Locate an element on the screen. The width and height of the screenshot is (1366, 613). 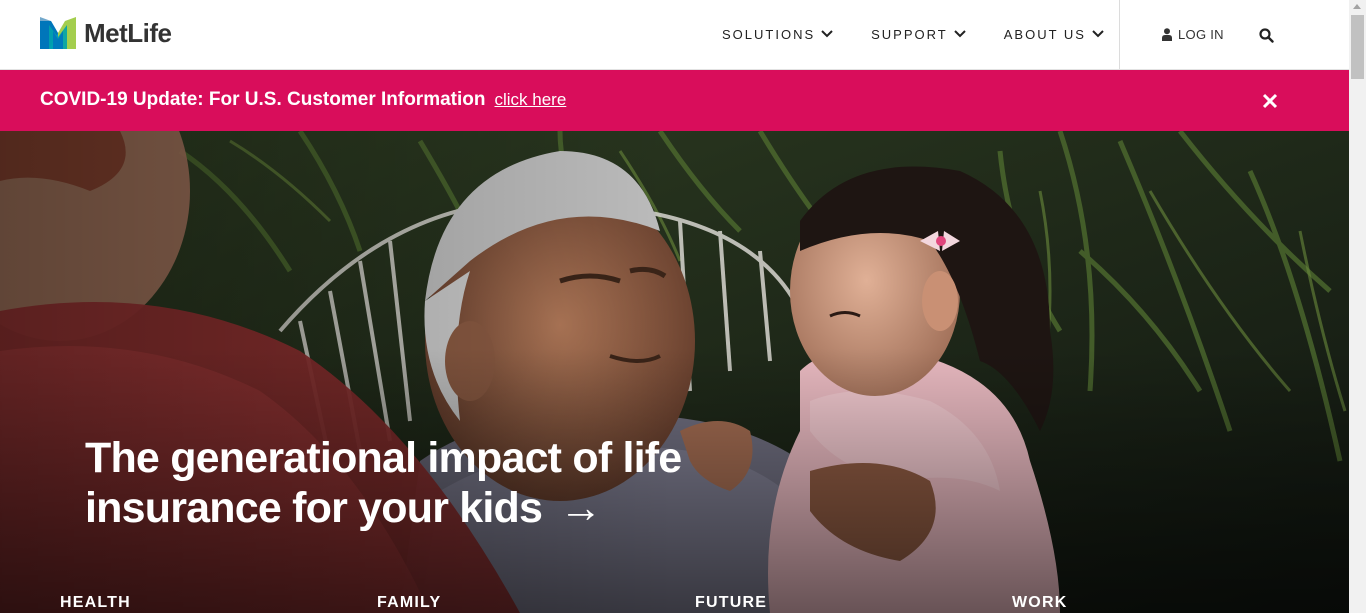
scroll-thumb is located at coordinates (1357, 47).